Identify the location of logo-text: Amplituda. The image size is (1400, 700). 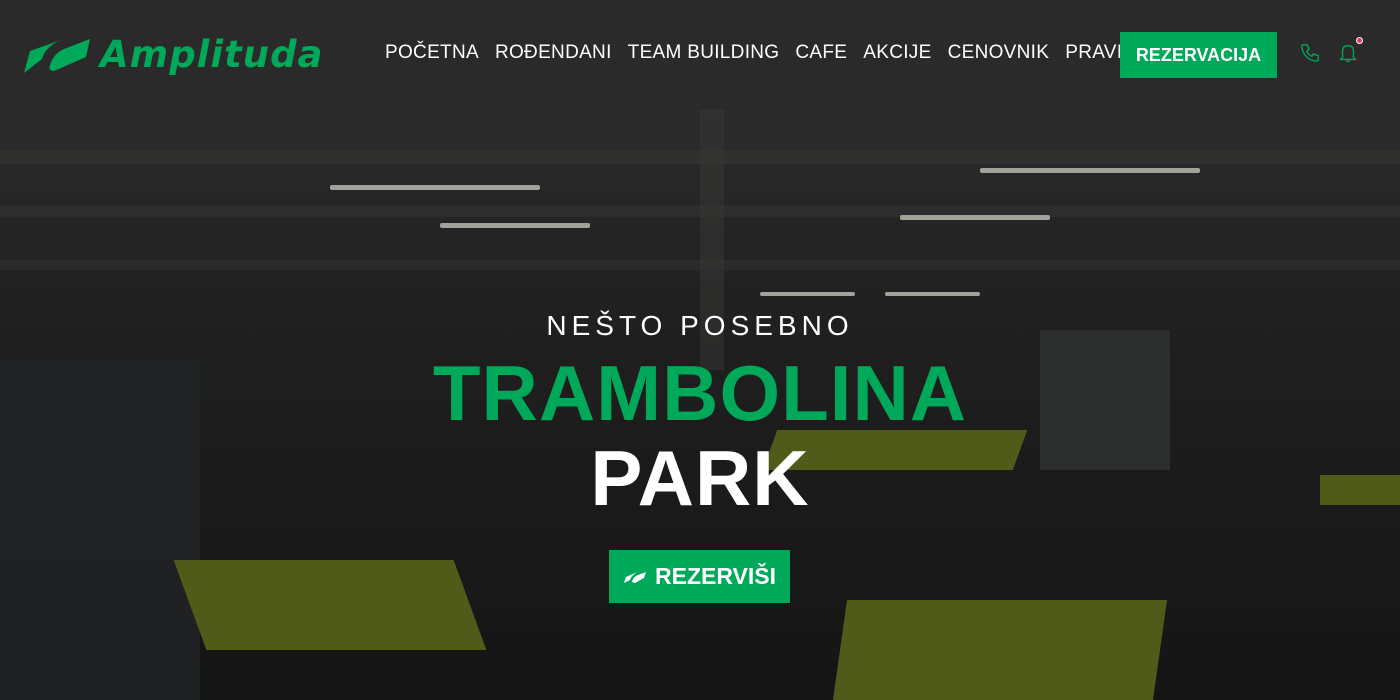
(212, 54).